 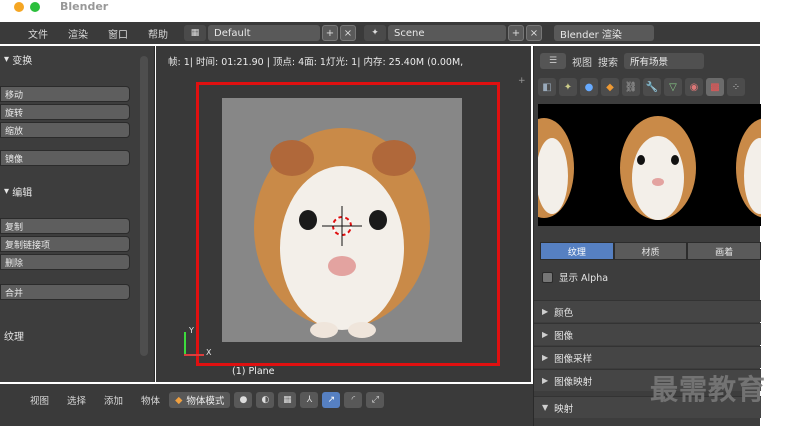 What do you see at coordinates (243, 400) in the screenshot?
I see `viewport-shading-icon: ●` at bounding box center [243, 400].